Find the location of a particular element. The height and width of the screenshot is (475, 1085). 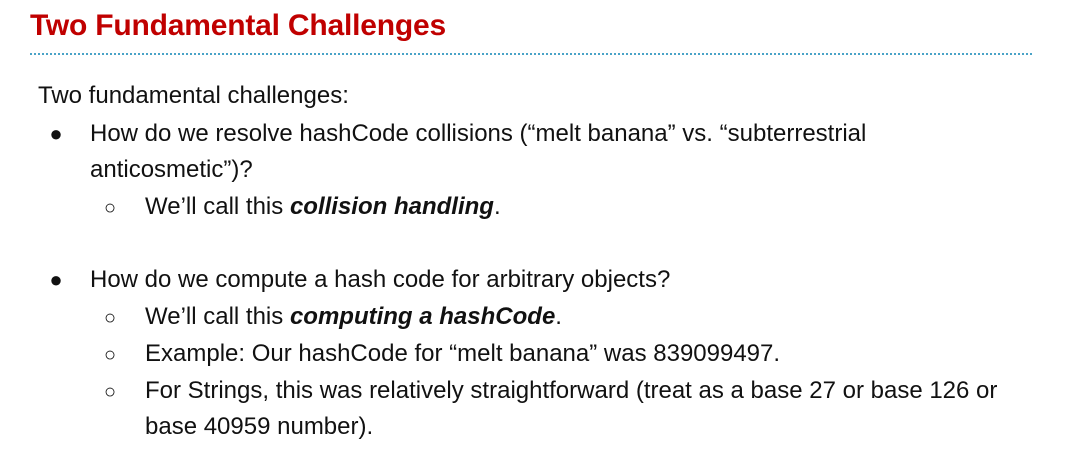

intro-text: Two fundamental challenges: is located at coordinates (193, 95).